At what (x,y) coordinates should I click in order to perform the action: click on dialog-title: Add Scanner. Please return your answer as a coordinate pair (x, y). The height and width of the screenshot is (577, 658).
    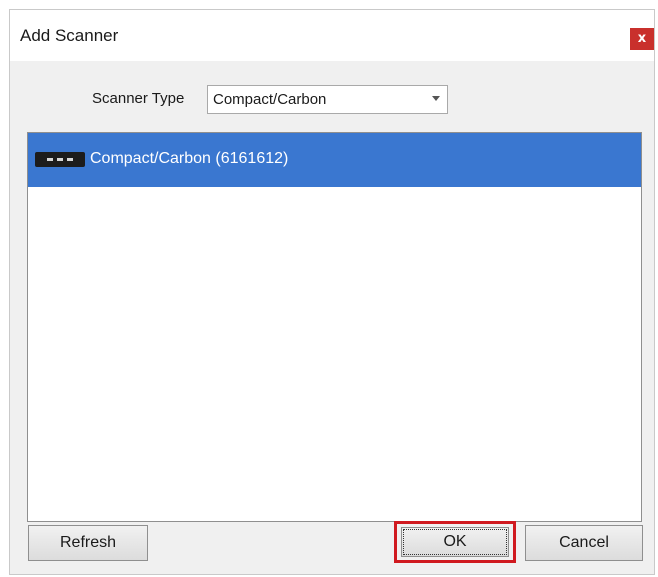
    Looking at the image, I should click on (69, 35).